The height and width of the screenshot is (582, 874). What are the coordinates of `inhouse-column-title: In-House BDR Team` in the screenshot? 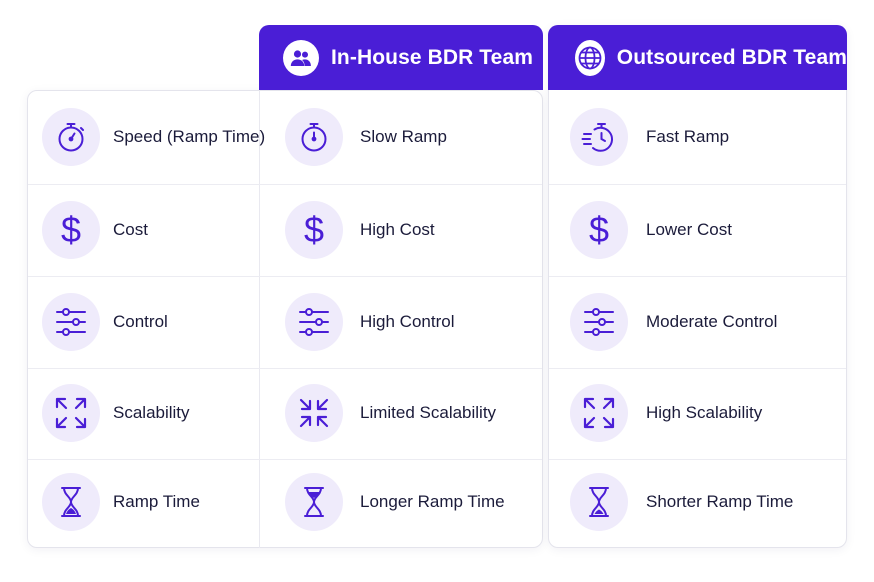 It's located at (432, 57).